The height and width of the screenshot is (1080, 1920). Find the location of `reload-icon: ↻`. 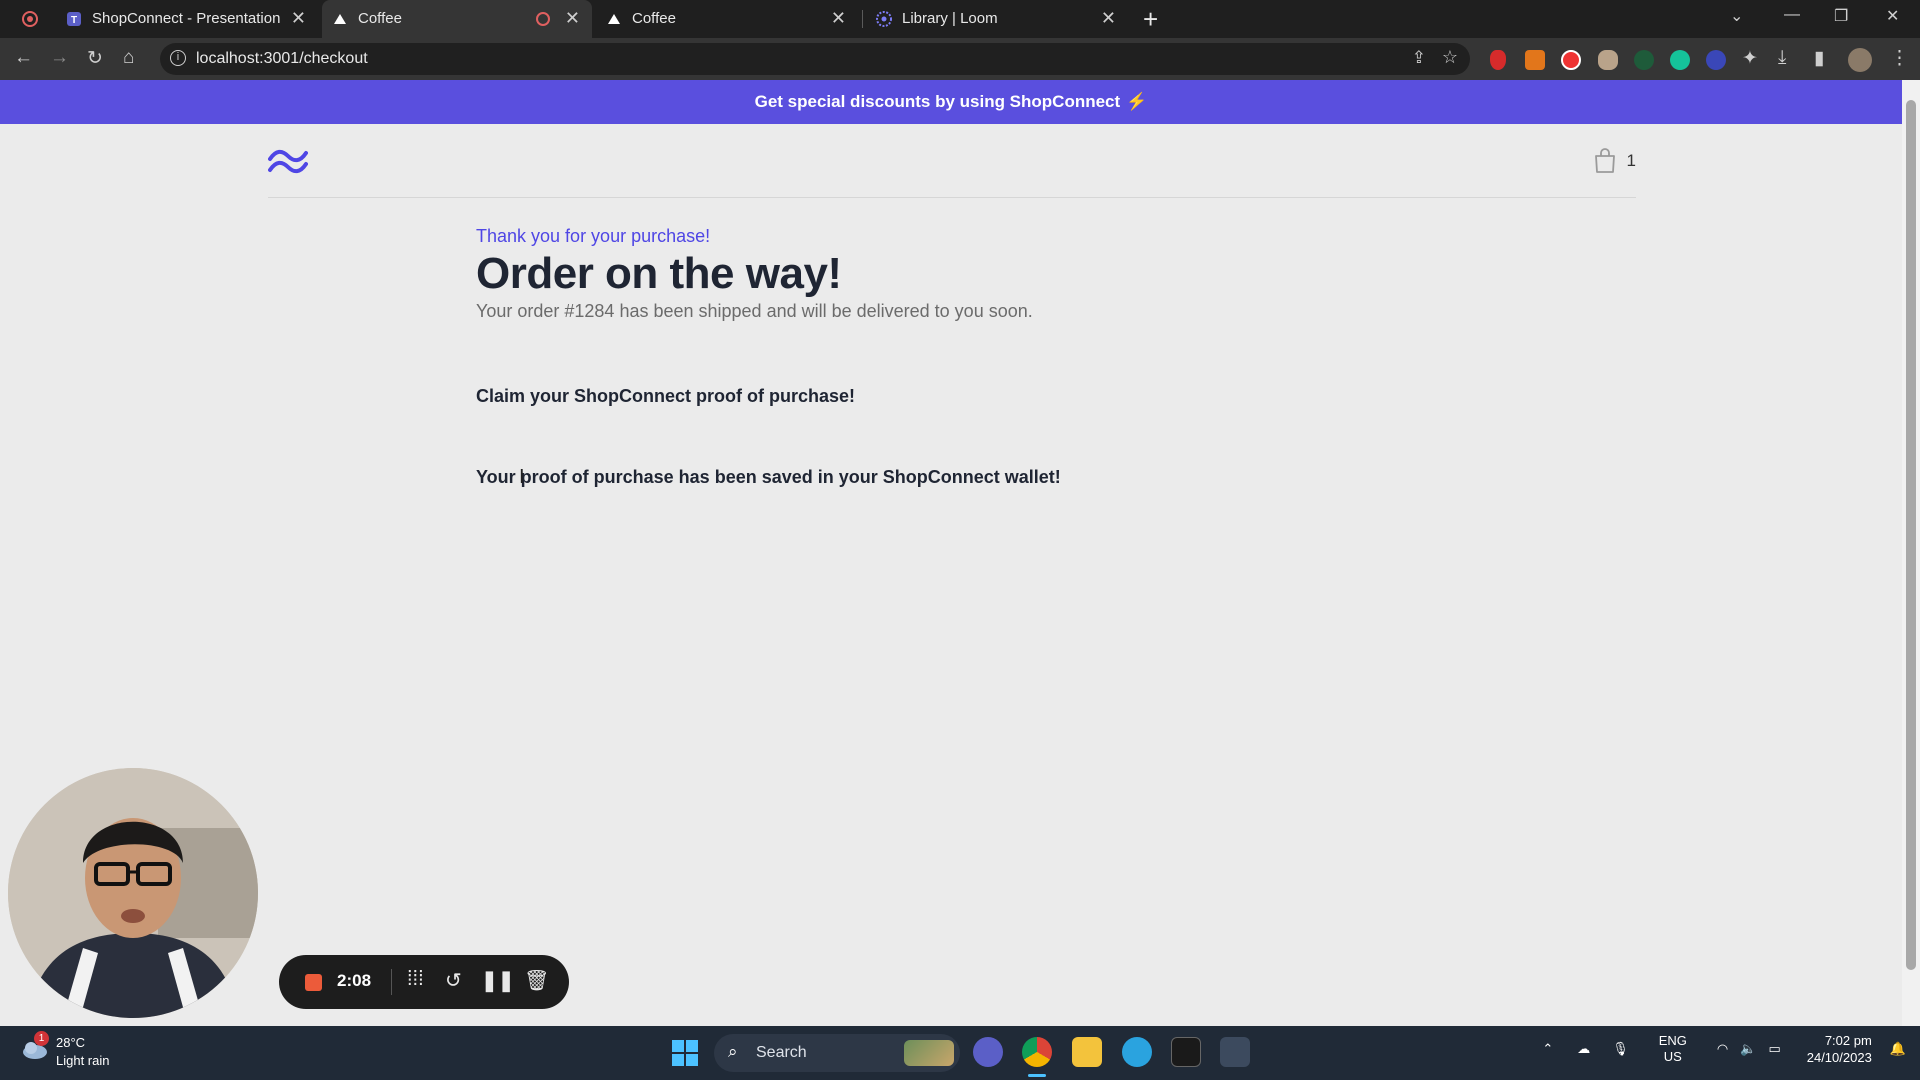

reload-icon: ↻ is located at coordinates (95, 58).